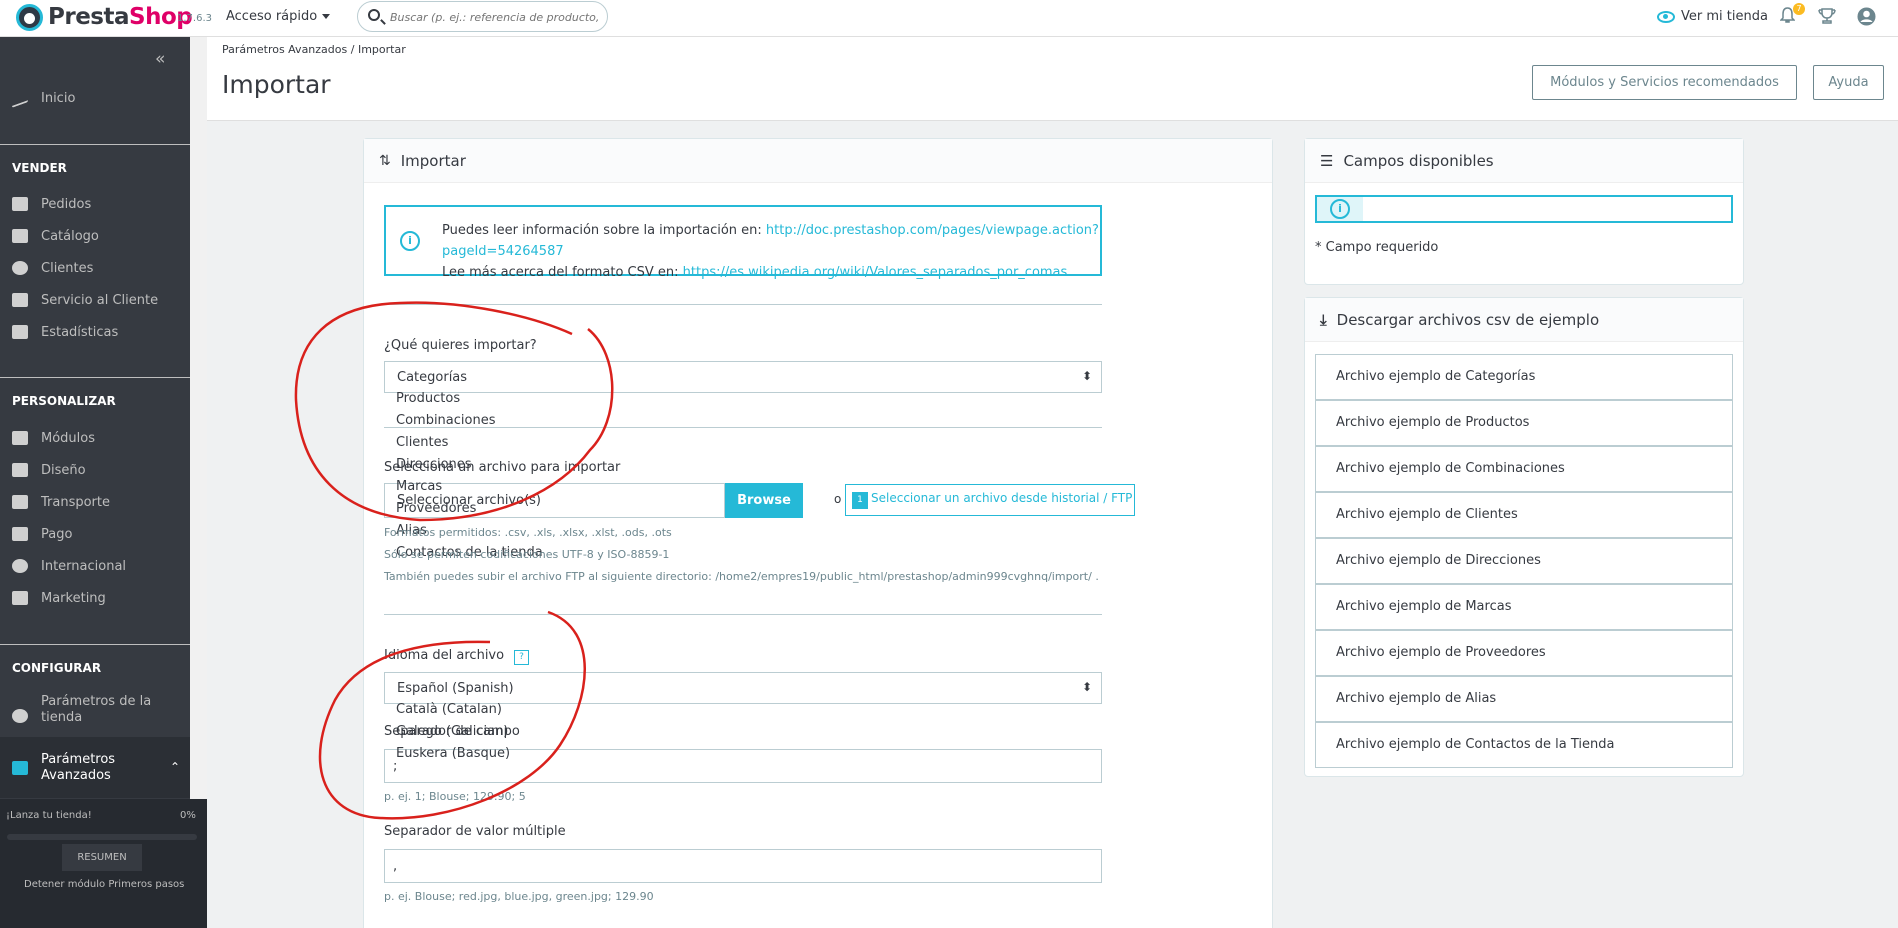 This screenshot has height=928, width=1898. Describe the element at coordinates (95, 268) in the screenshot. I see `sidebar-item-customers: Clientes` at that location.